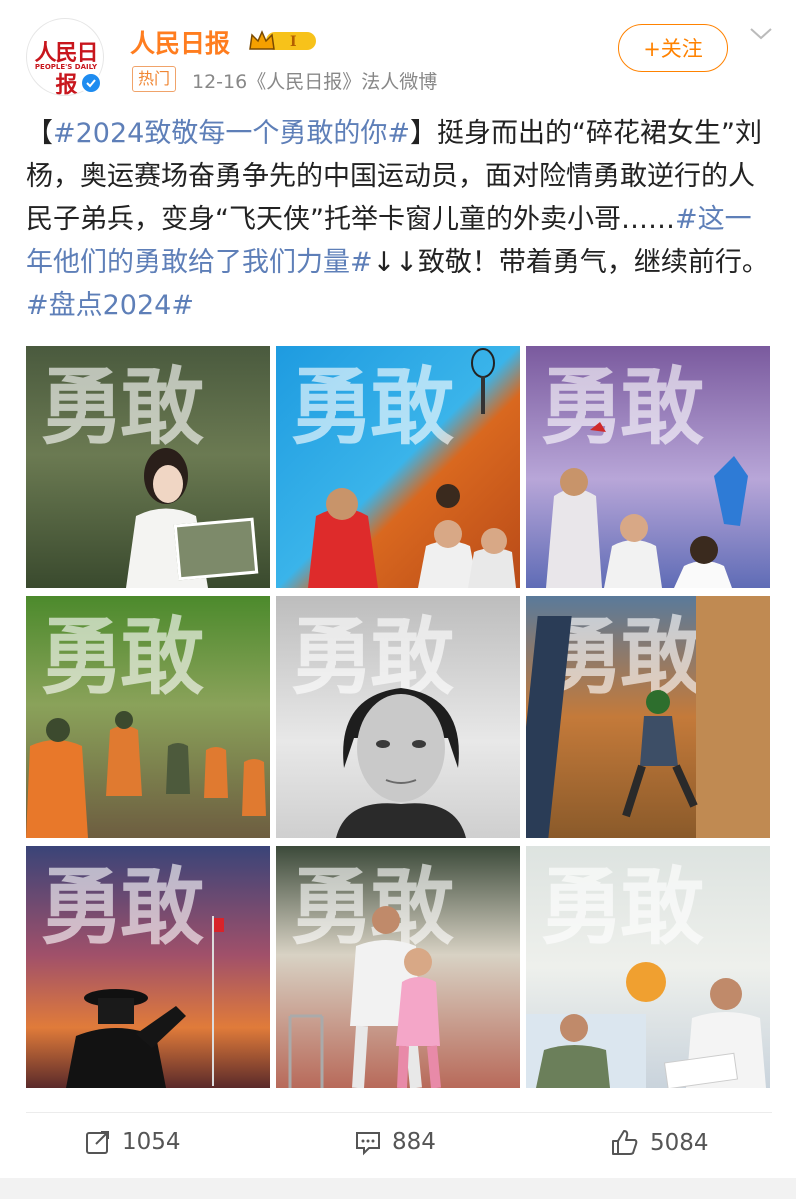 The width and height of the screenshot is (796, 1199). What do you see at coordinates (97, 1142) in the screenshot?
I see `repost-icon` at bounding box center [97, 1142].